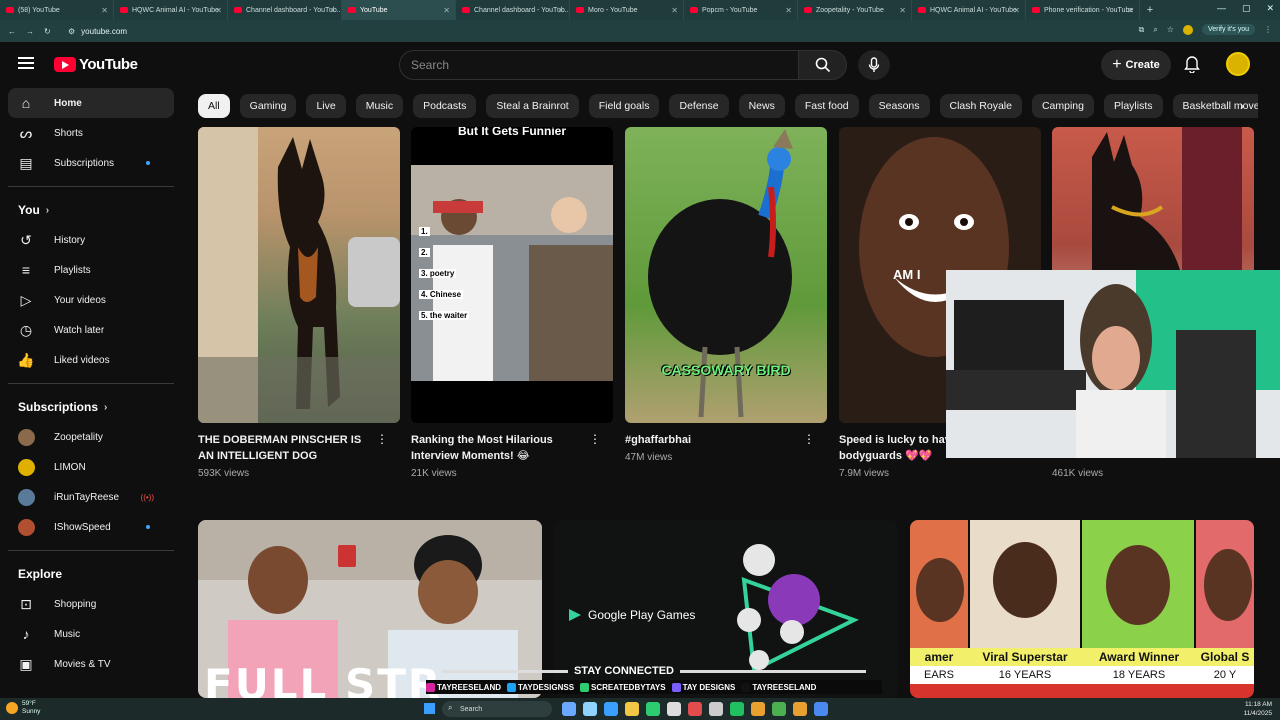  What do you see at coordinates (96, 64) in the screenshot?
I see `youtube-logo: YouTube` at bounding box center [96, 64].